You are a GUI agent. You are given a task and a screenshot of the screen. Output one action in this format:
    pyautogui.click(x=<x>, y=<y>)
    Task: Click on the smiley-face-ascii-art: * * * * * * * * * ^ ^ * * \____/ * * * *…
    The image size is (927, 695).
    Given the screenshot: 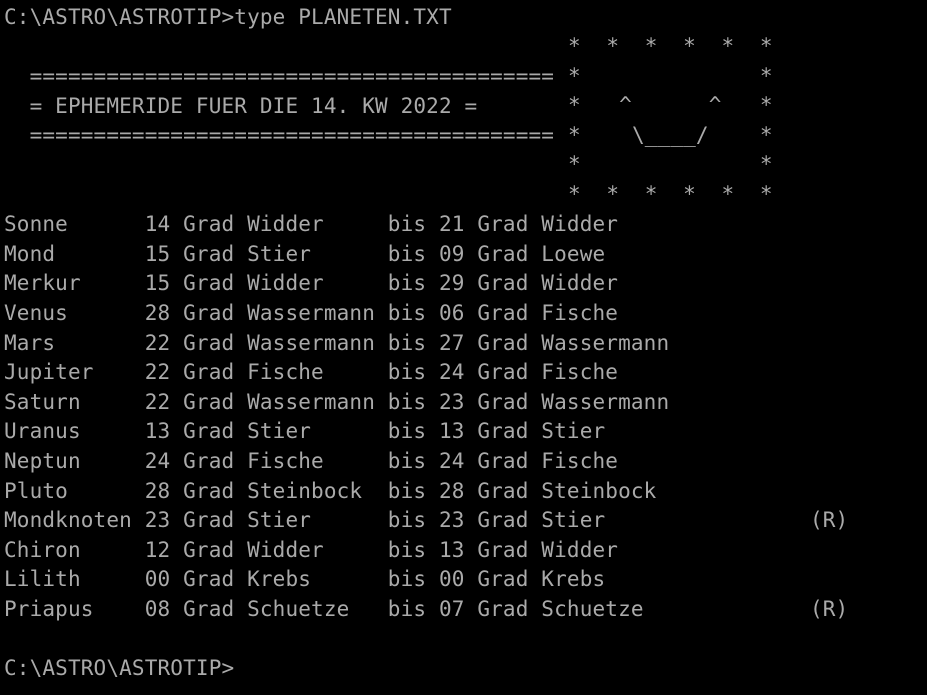 What is the action you would take?
    pyautogui.click(x=670, y=120)
    